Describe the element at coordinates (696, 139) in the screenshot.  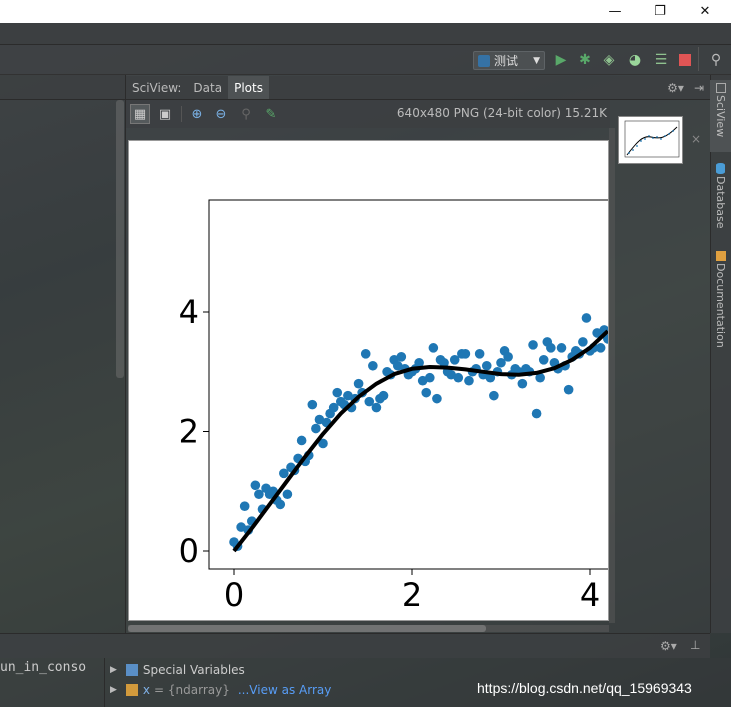
I see `close-thumbnail-icon: ×` at that location.